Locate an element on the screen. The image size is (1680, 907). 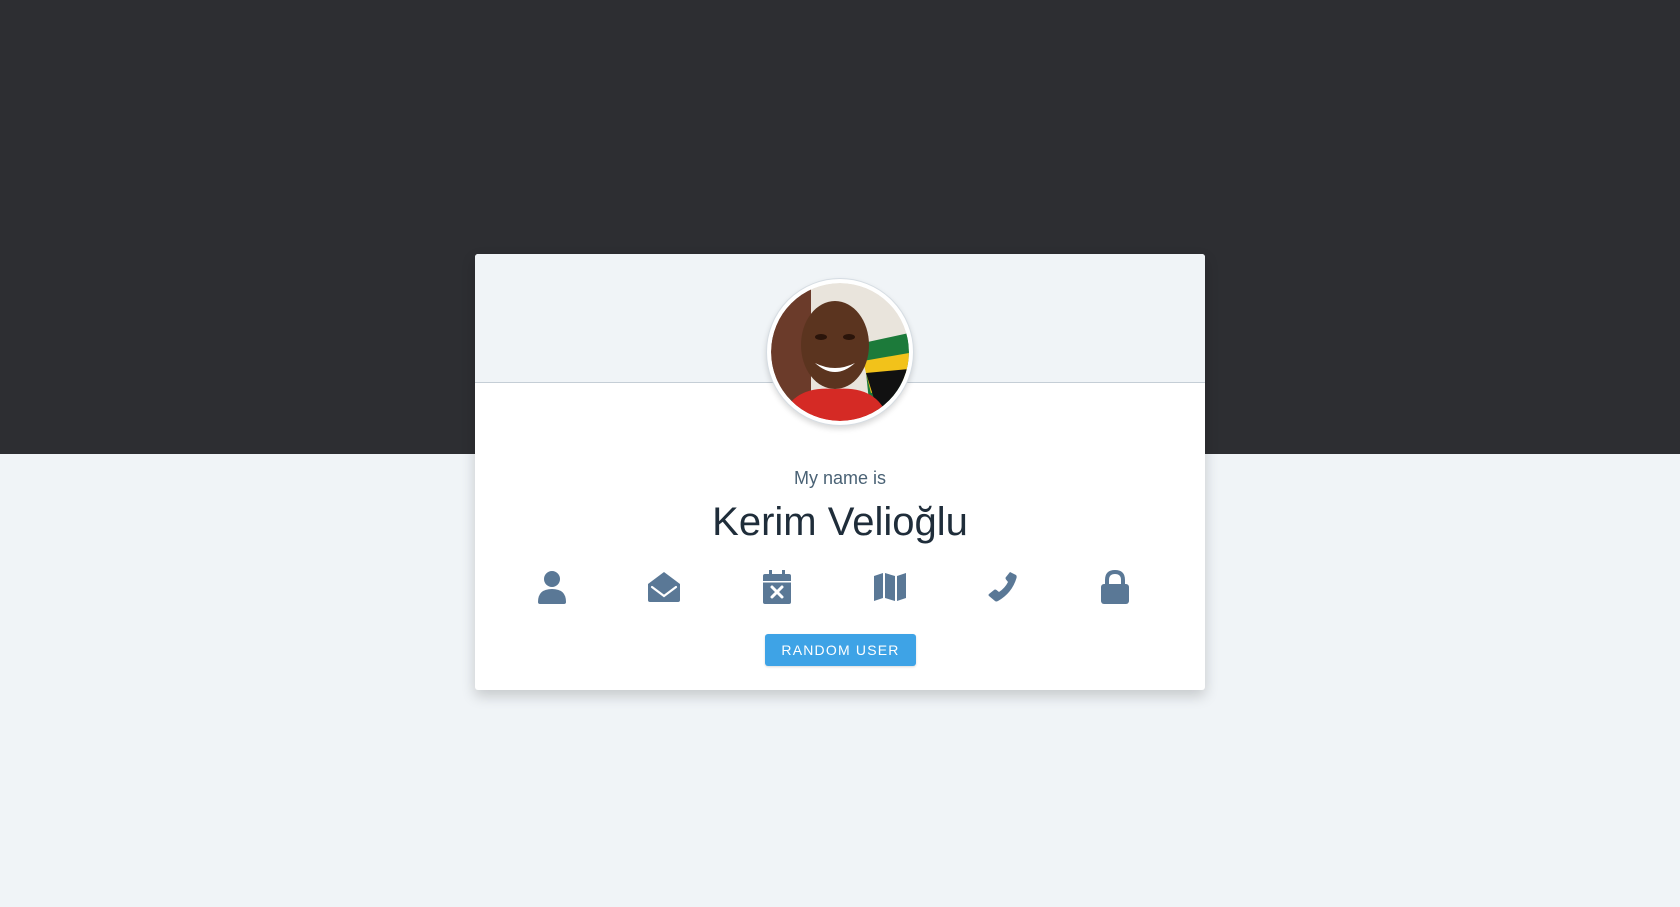
lock-icon is located at coordinates (1115, 587).